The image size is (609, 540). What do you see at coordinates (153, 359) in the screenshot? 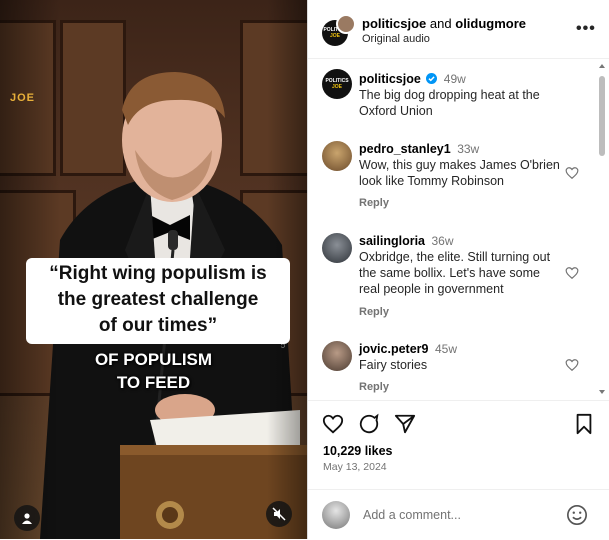
I see `subtitle-line: OF POPULISM` at bounding box center [153, 359].